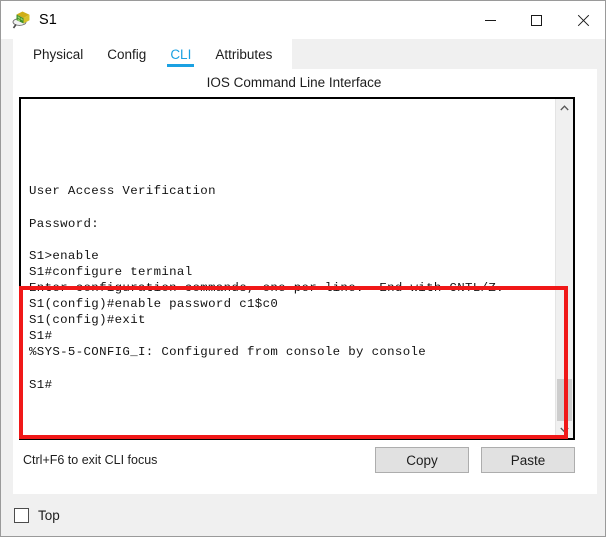  I want to click on packet-tracer-switch-icon, so click(21, 20).